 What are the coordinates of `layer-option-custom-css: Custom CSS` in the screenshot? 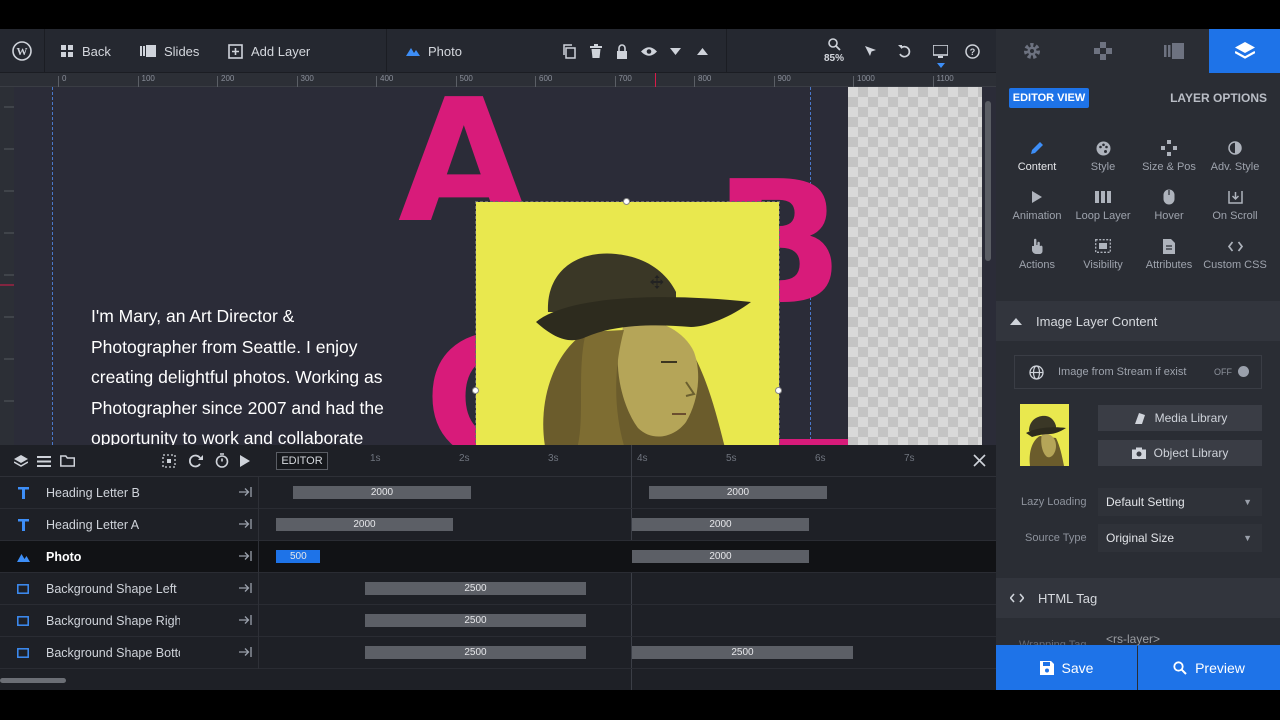 It's located at (1235, 259).